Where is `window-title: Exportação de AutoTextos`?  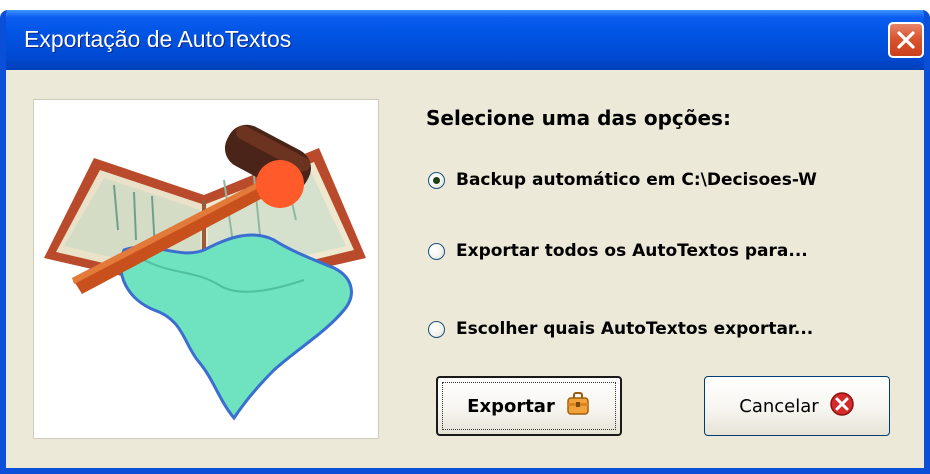 window-title: Exportação de AutoTextos is located at coordinates (158, 39).